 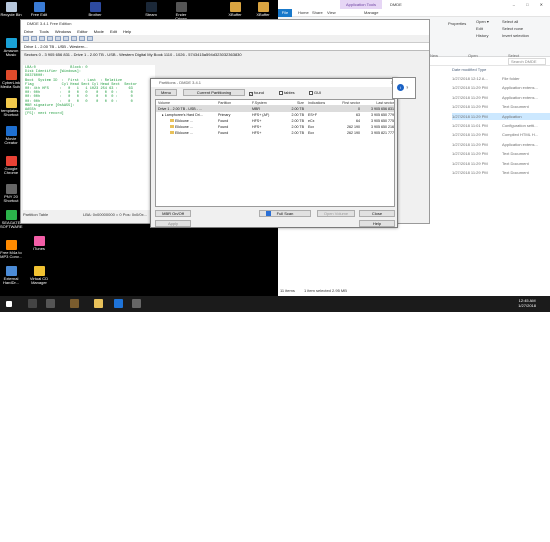 I want to click on gui-checkbox-box, so click(x=311, y=93).